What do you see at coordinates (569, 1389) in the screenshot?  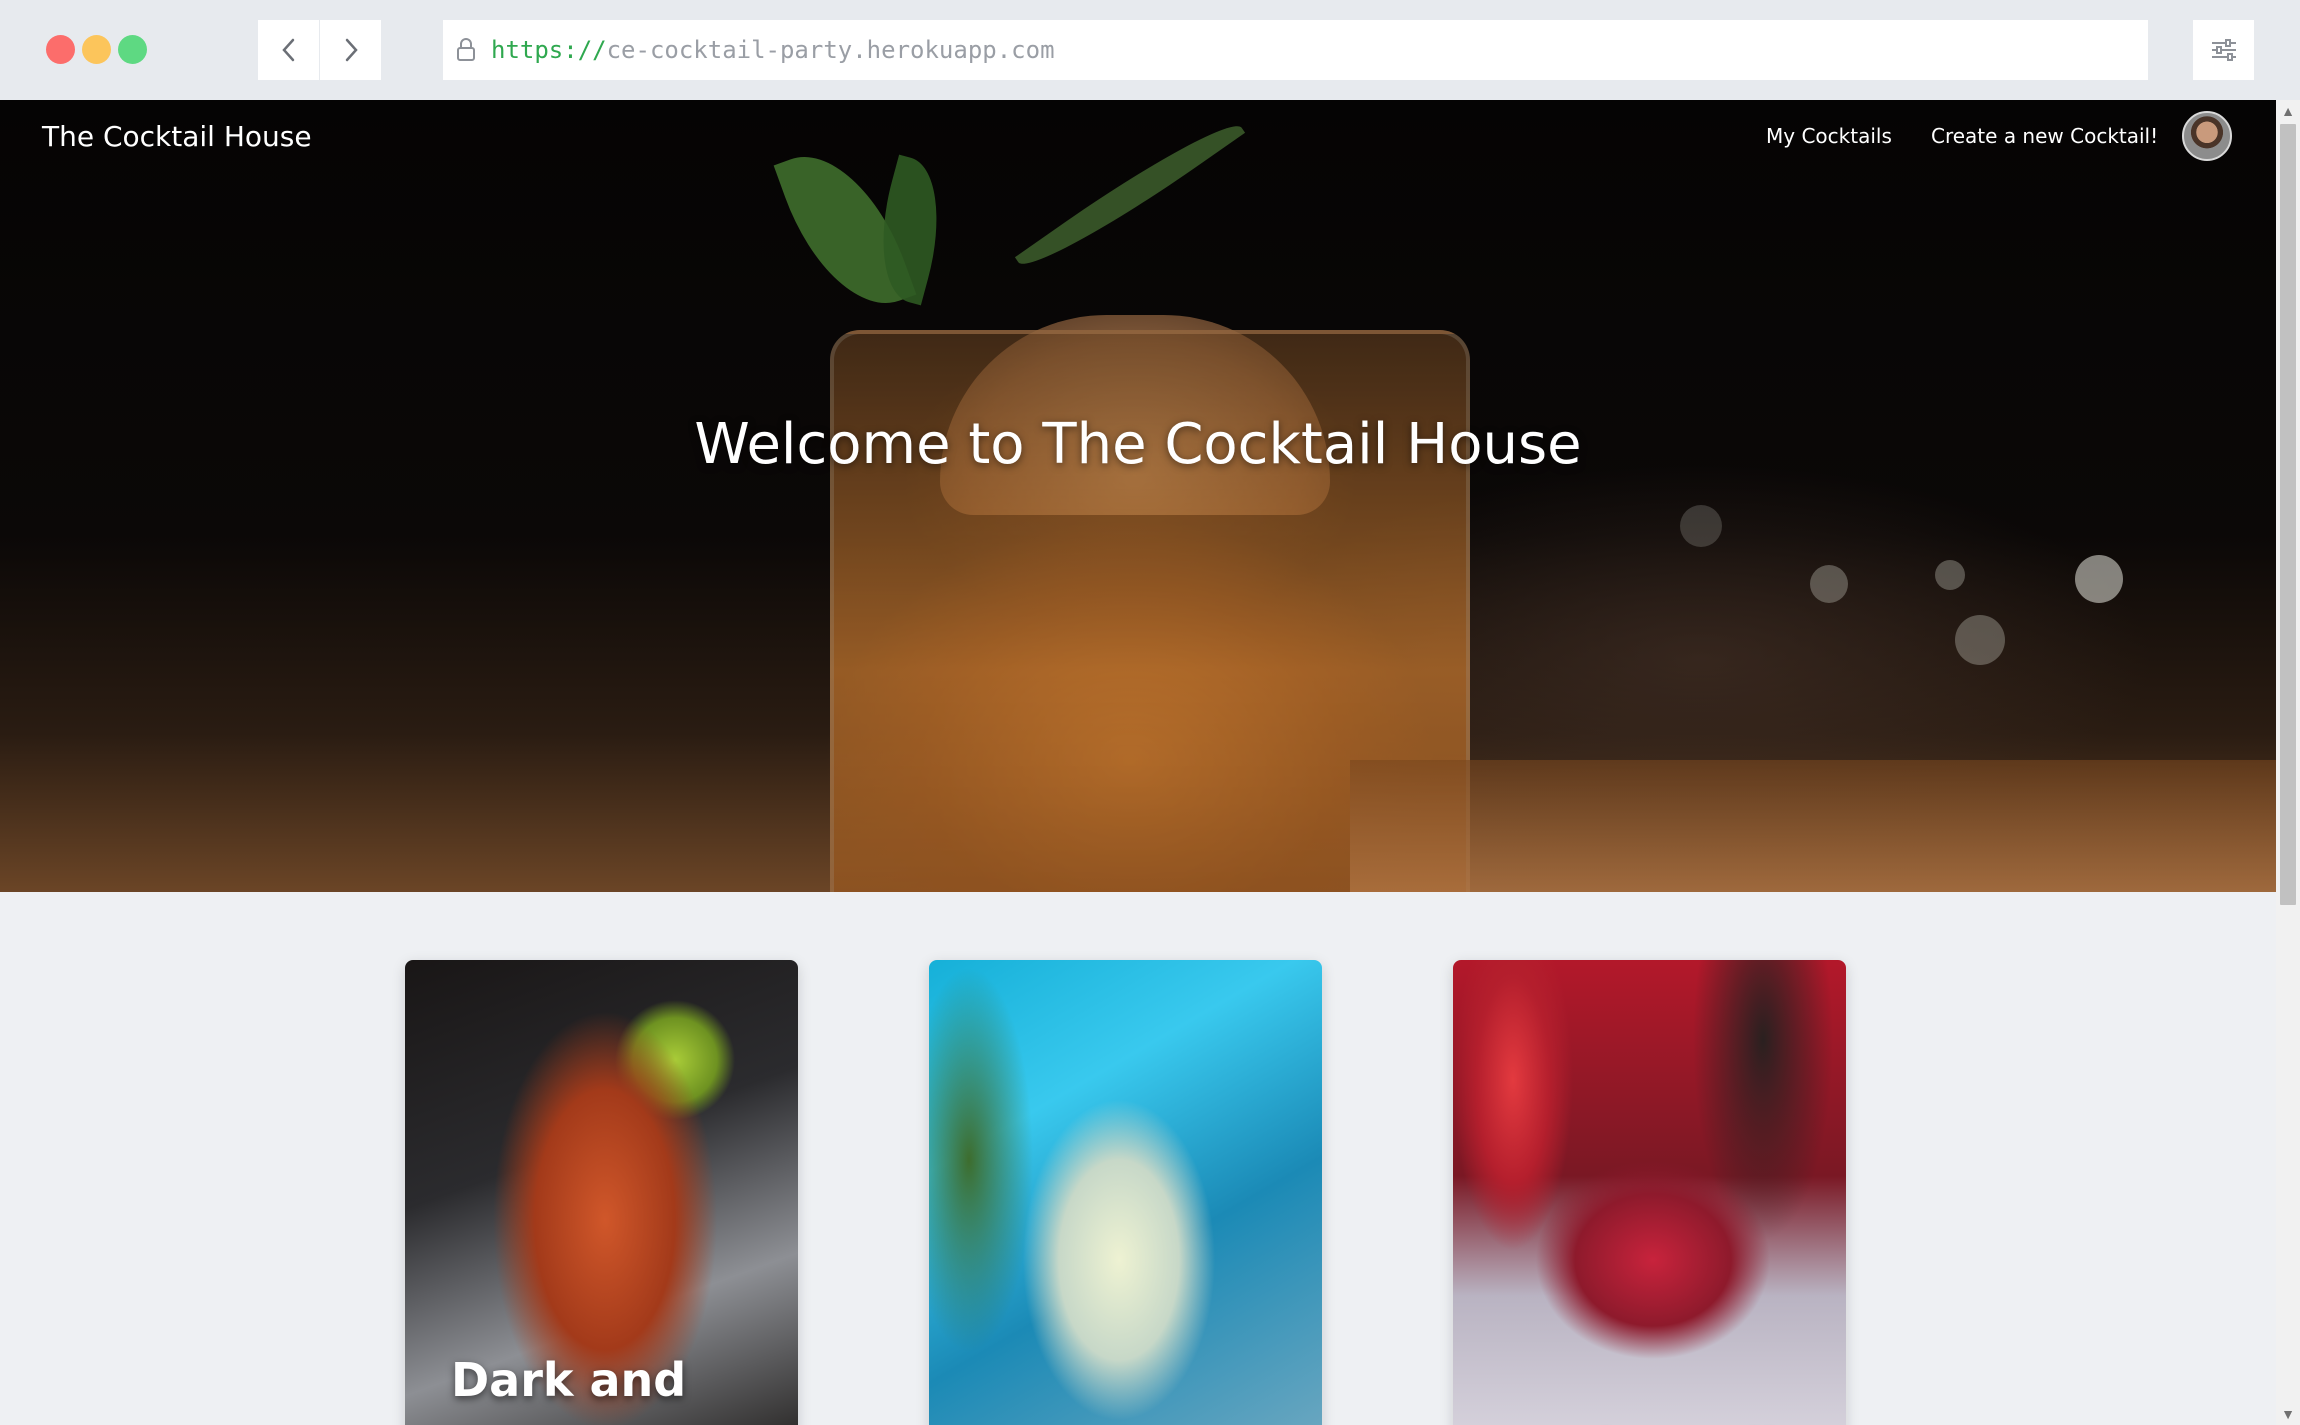 I see `cocktail-card-title: Dark and Stormy` at bounding box center [569, 1389].